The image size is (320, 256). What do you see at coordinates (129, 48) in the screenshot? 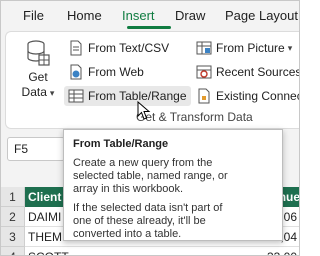
I see `from-text-csv-label: From Text/CSV` at bounding box center [129, 48].